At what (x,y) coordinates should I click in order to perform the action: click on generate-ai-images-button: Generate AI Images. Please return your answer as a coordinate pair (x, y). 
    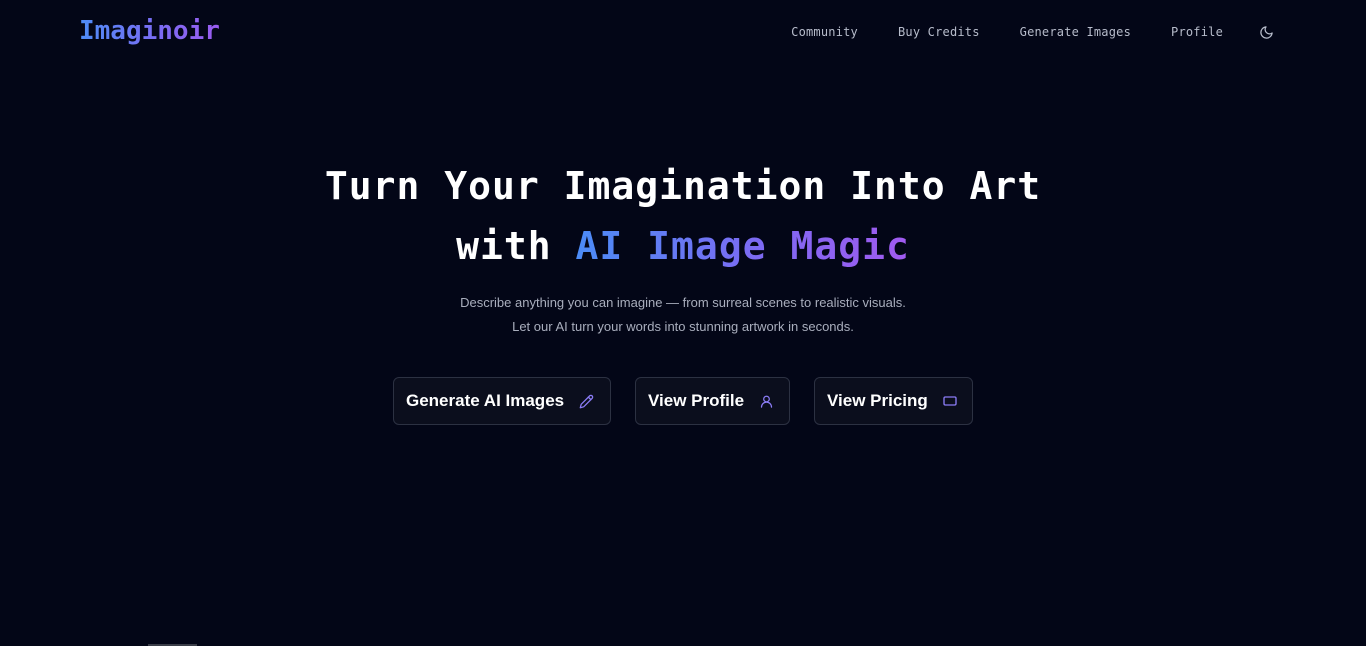
    Looking at the image, I should click on (502, 401).